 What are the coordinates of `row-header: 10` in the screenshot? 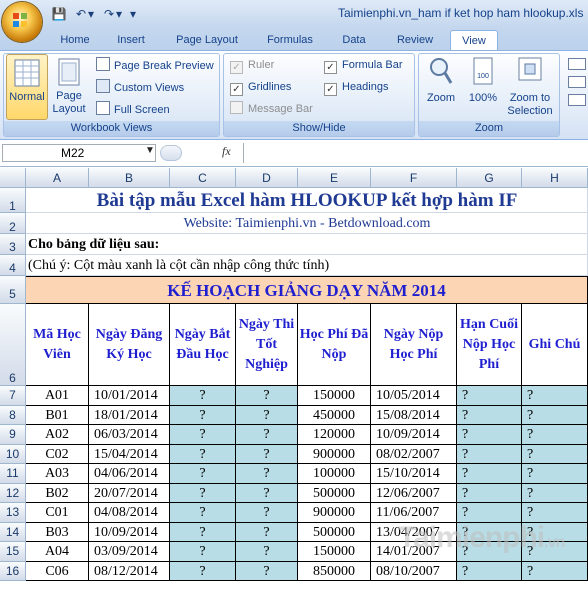 It's located at (13, 454).